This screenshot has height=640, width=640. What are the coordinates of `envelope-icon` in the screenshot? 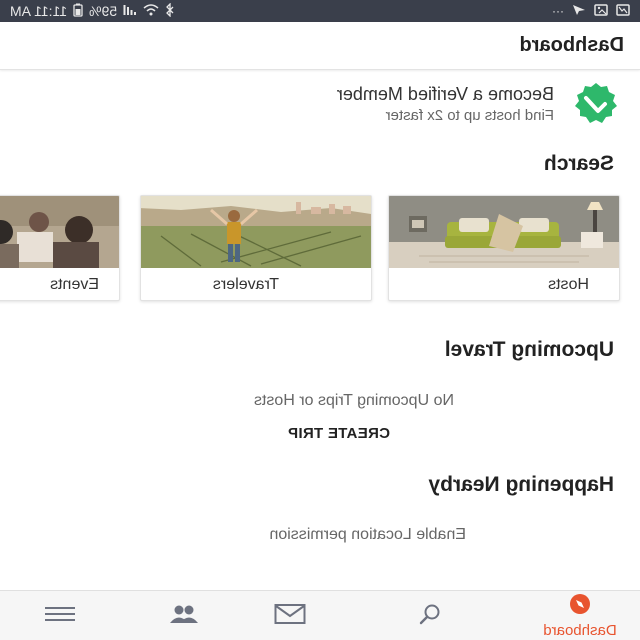 It's located at (290, 616).